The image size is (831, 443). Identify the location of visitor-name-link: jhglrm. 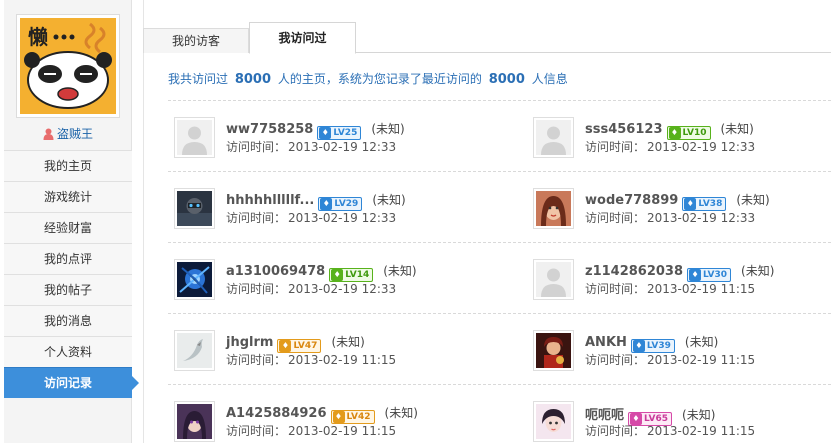
(249, 342).